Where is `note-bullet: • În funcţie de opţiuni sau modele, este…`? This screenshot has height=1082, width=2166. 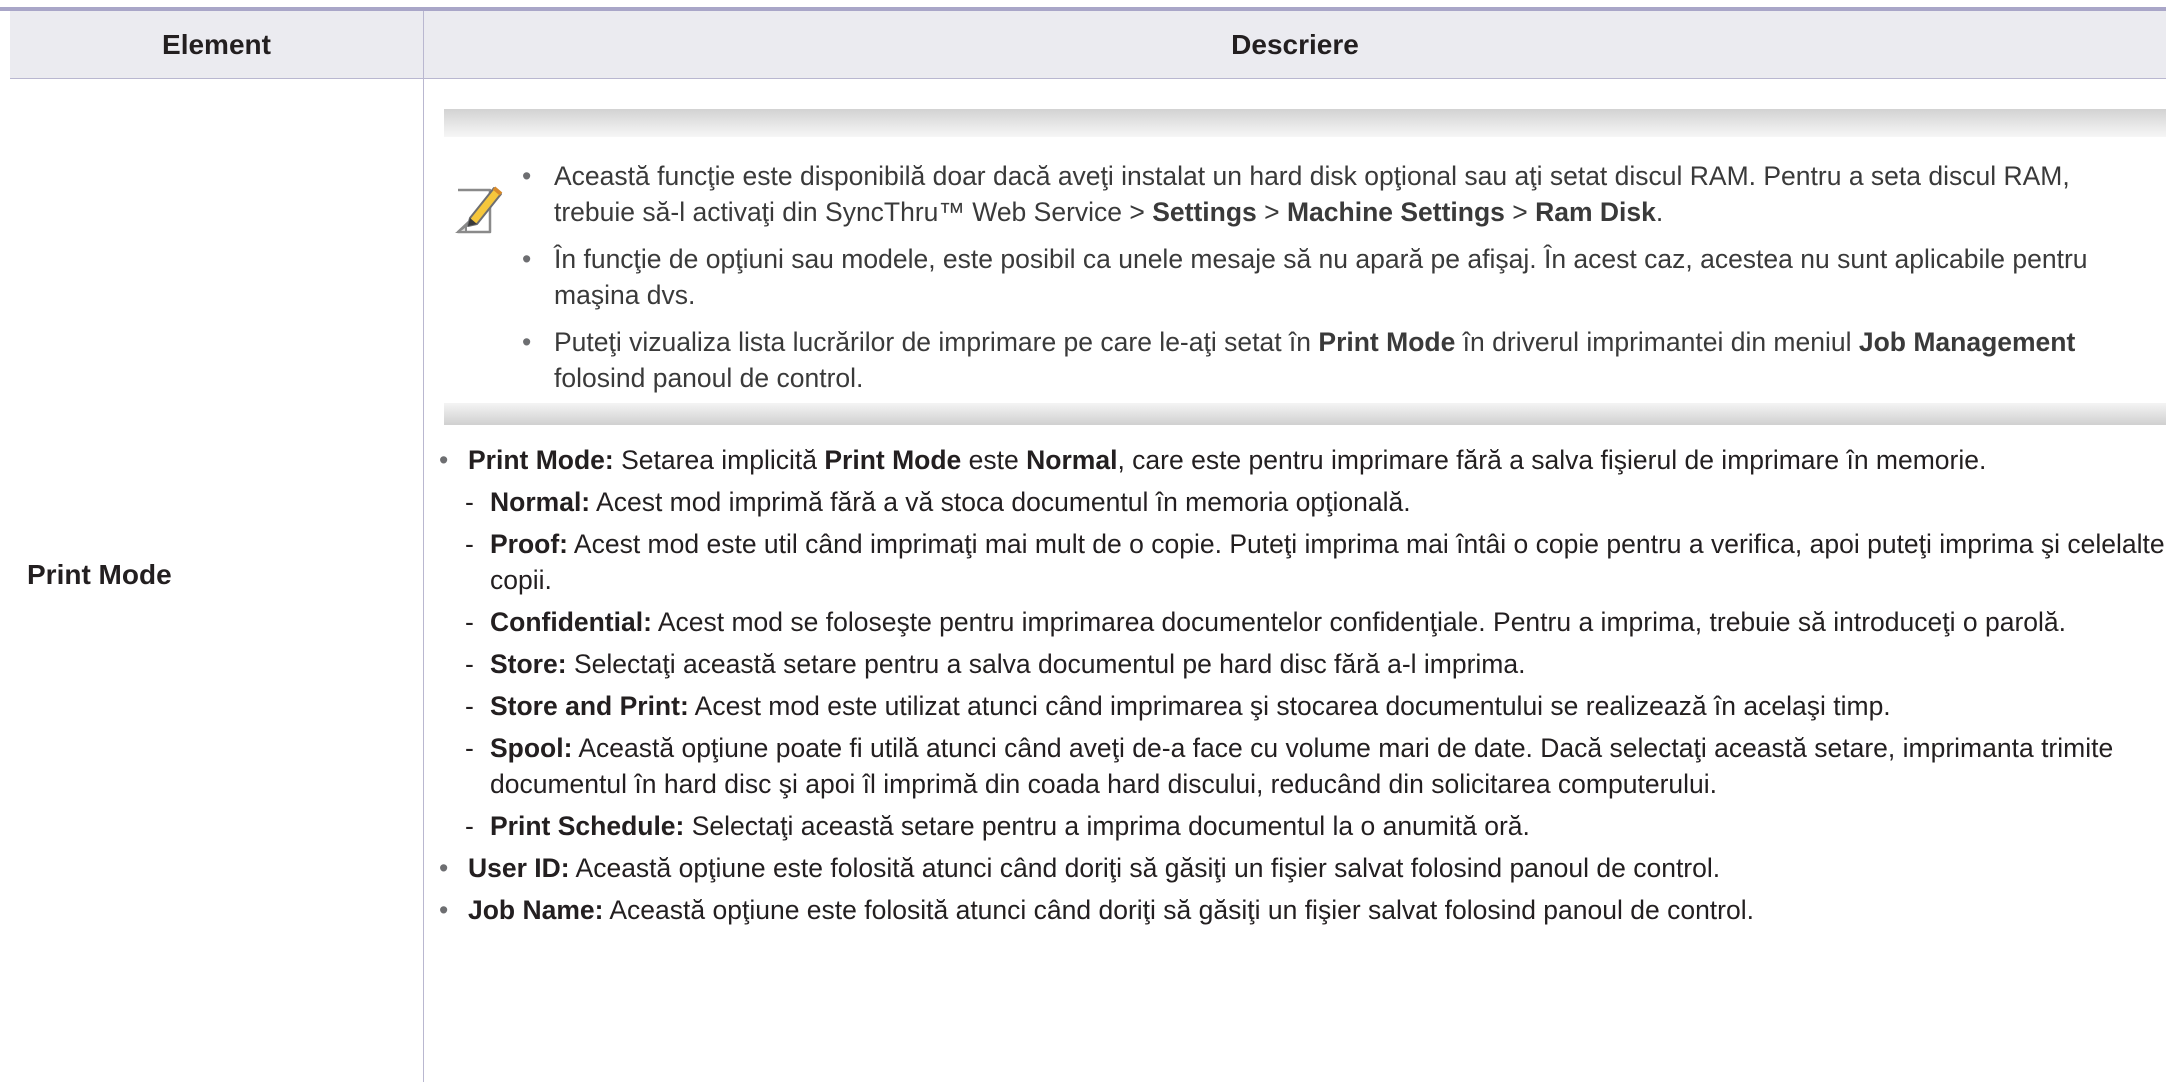 note-bullet: • În funcţie de opţiuni sau modele, este… is located at coordinates (1334, 277).